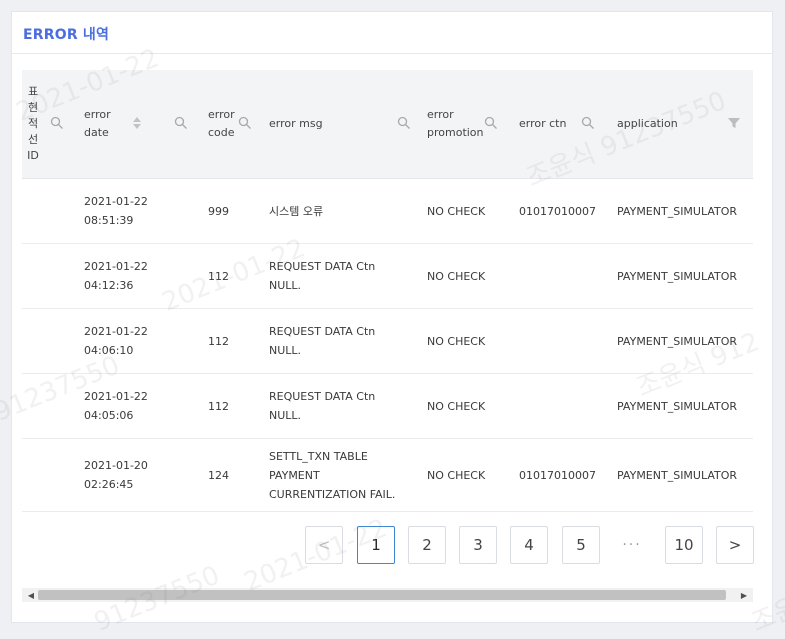 This screenshot has width=785, height=639. What do you see at coordinates (221, 123) in the screenshot?
I see `column-header-label: error code` at bounding box center [221, 123].